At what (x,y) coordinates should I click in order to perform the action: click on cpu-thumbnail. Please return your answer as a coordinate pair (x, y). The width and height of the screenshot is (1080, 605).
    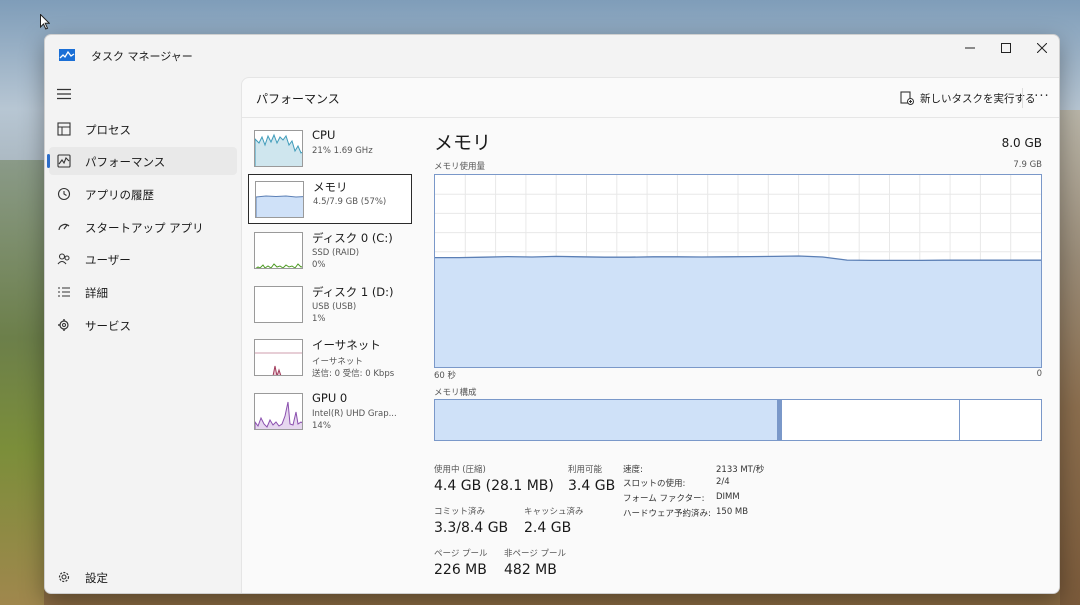
    Looking at the image, I should click on (278, 148).